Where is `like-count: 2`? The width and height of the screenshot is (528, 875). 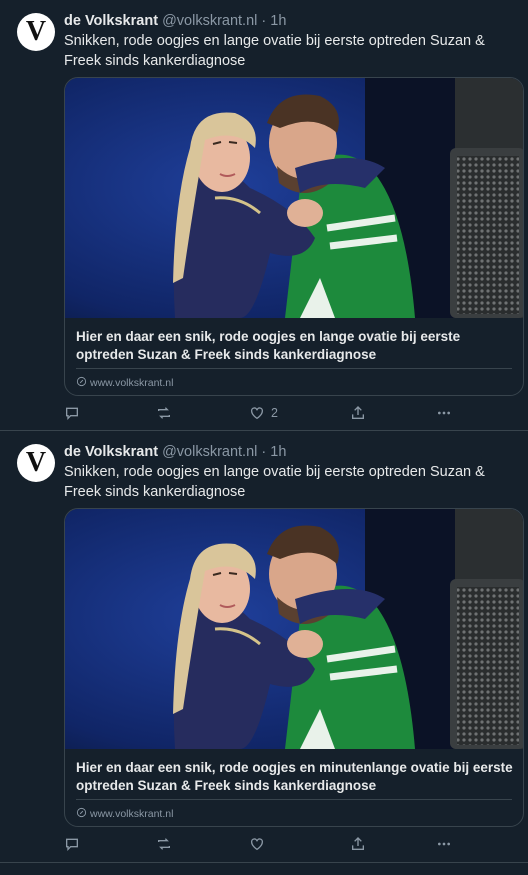
like-count: 2 is located at coordinates (274, 413).